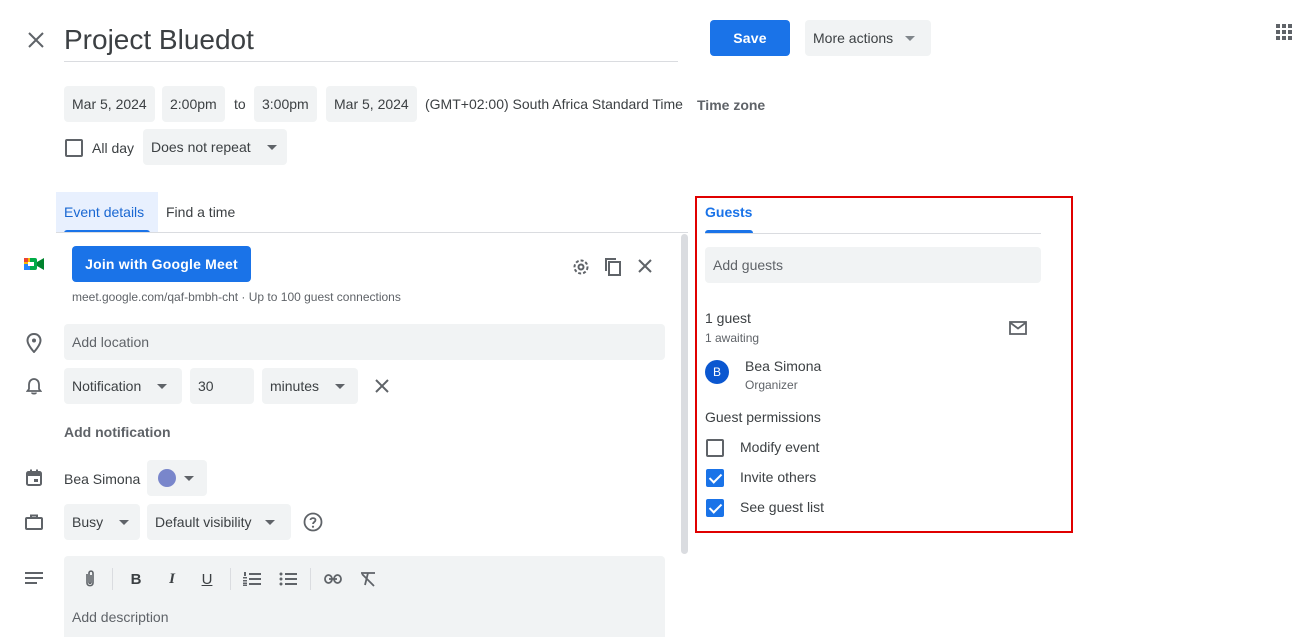 This screenshot has width=1309, height=637. I want to click on add-guests-input: Add guests, so click(873, 265).